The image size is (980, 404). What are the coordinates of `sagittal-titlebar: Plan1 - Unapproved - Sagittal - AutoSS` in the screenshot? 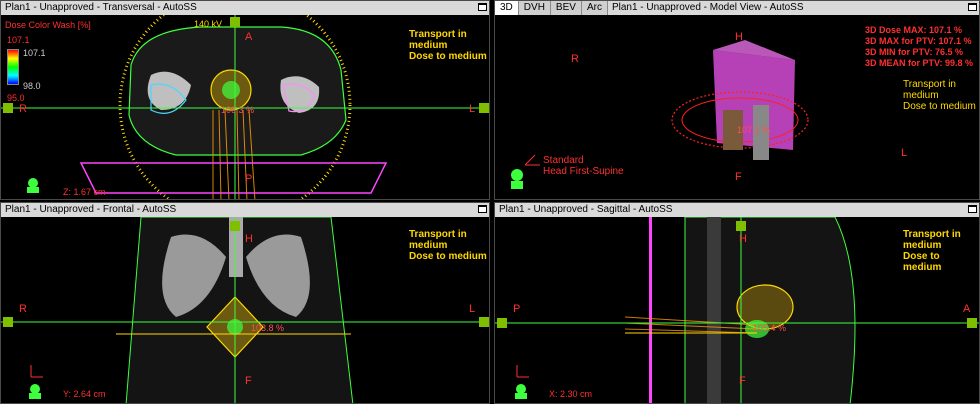 It's located at (737, 210).